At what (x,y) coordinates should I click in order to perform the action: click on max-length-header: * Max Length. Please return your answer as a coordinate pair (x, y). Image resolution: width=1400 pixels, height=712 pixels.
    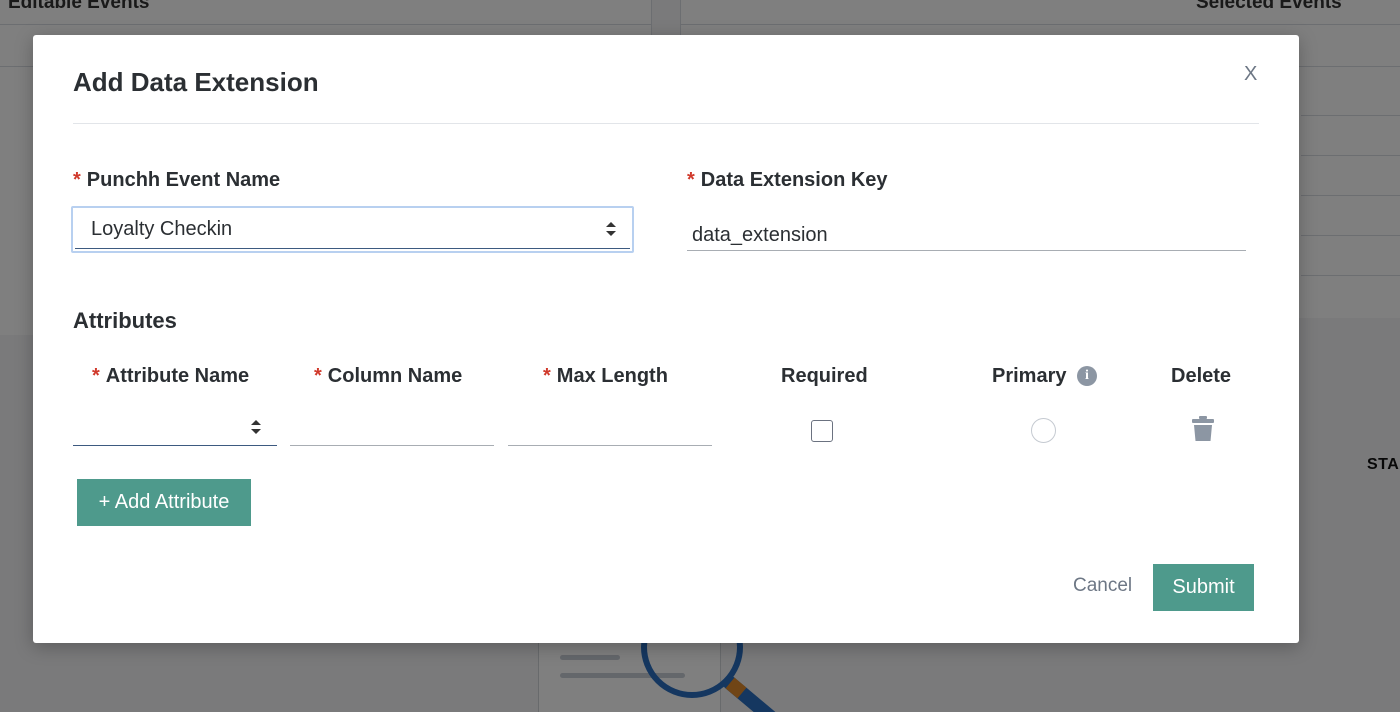
    Looking at the image, I should click on (605, 376).